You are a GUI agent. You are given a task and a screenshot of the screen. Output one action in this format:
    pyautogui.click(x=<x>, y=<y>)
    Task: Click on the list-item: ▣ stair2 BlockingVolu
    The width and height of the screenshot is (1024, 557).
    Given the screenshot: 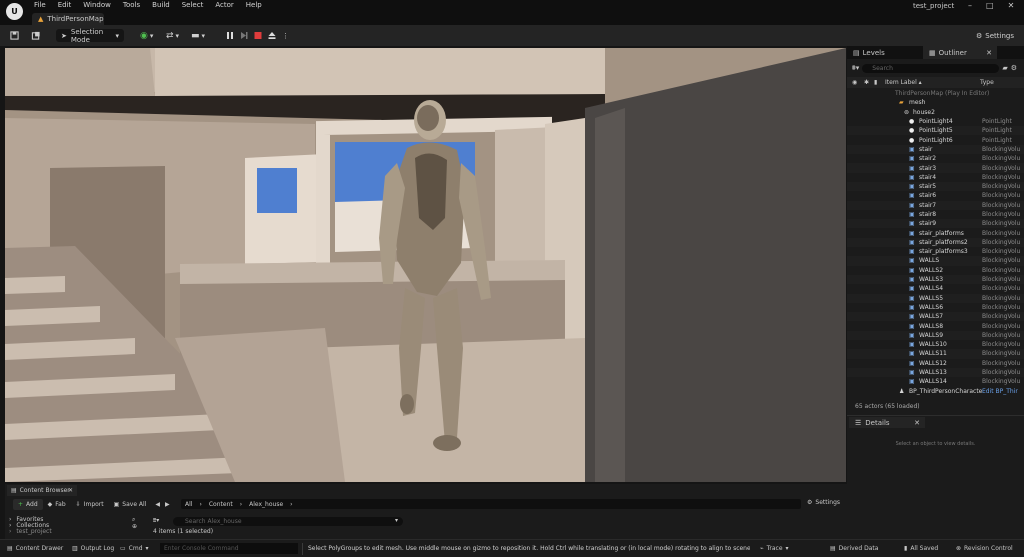 What is the action you would take?
    pyautogui.click(x=935, y=158)
    